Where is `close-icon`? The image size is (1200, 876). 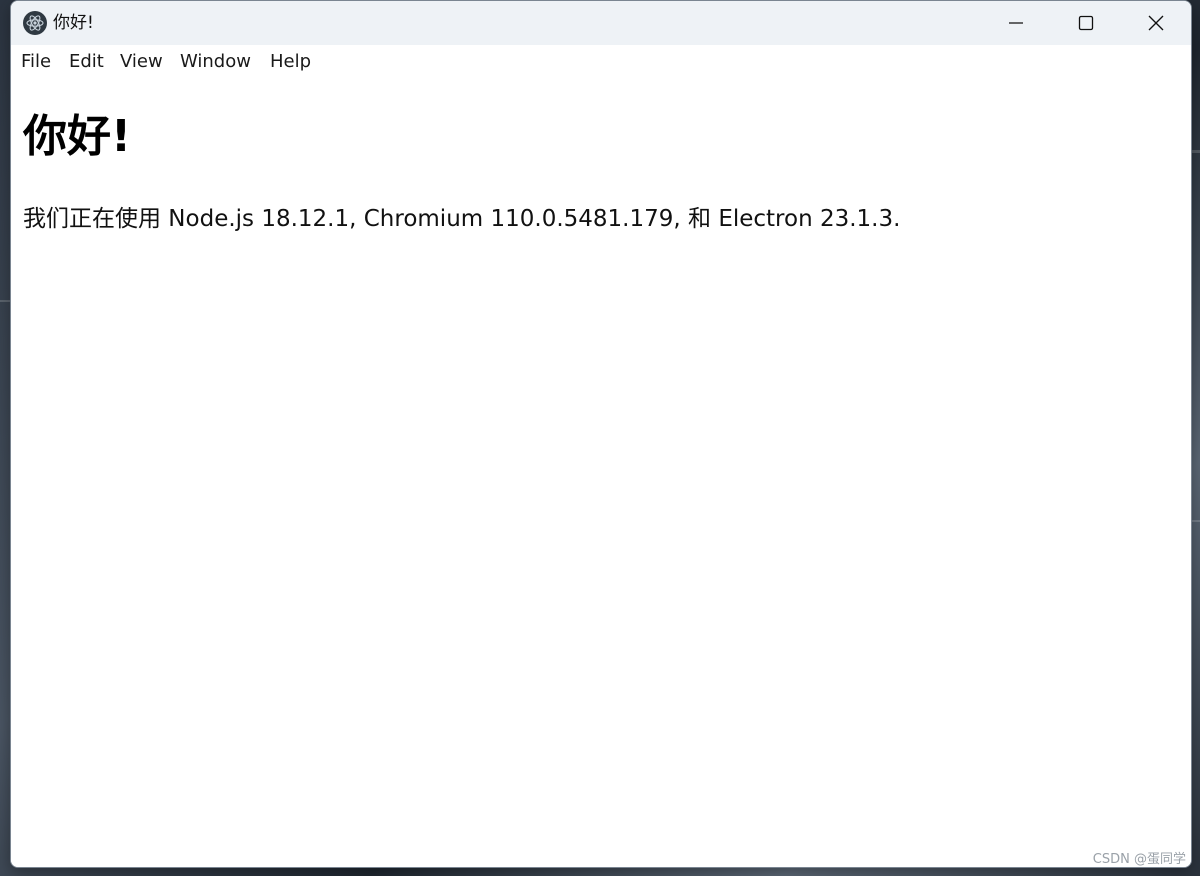 close-icon is located at coordinates (1156, 23).